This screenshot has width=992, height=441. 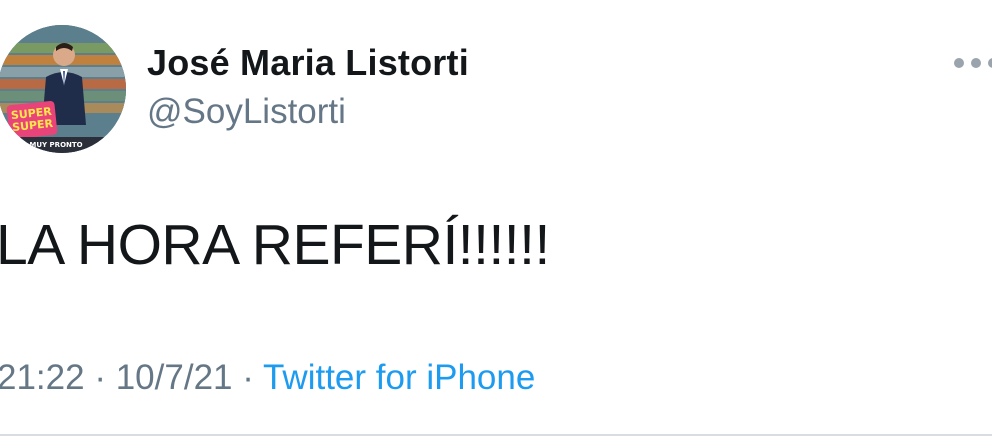 I want to click on more-dots-icon, so click(x=973, y=63).